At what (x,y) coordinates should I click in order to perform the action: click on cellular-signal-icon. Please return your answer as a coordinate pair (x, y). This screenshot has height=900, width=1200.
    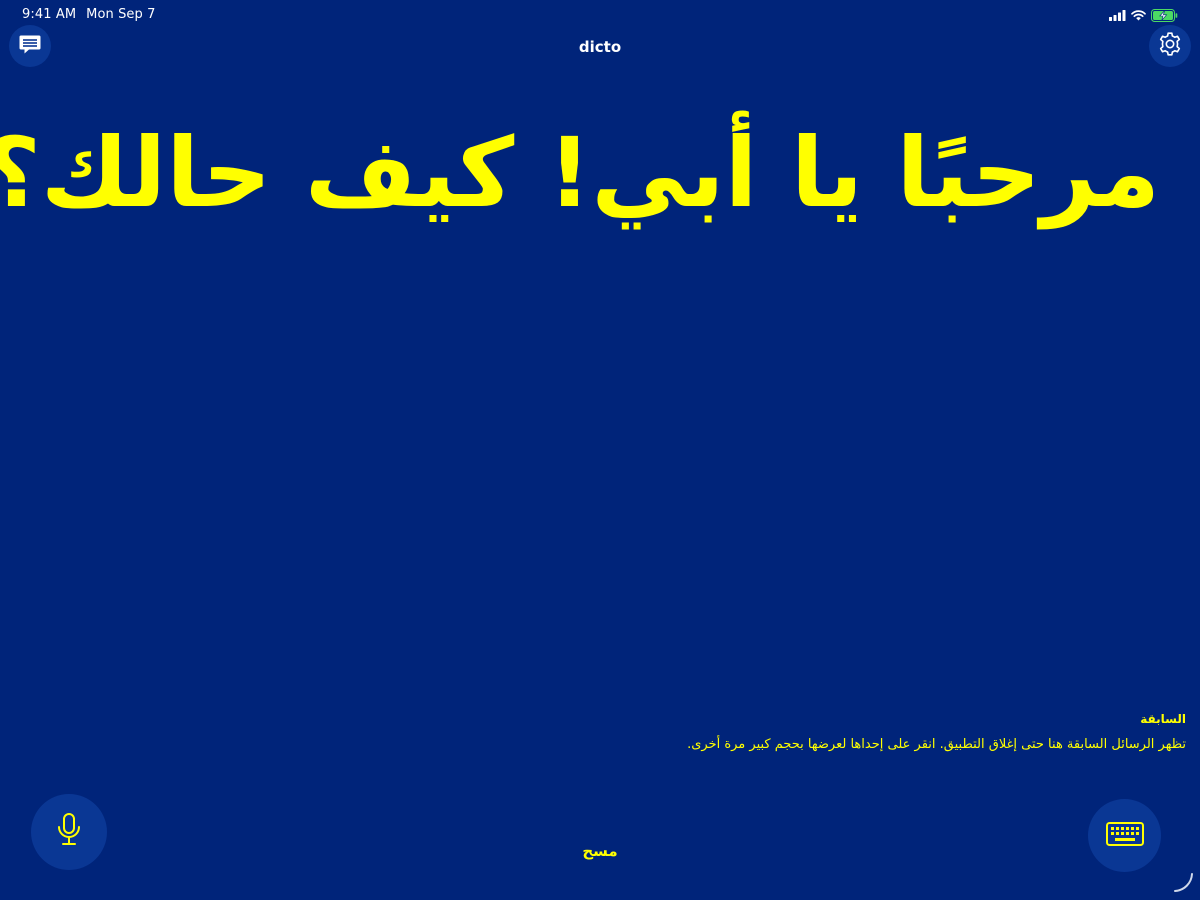
    Looking at the image, I should click on (1117, 15).